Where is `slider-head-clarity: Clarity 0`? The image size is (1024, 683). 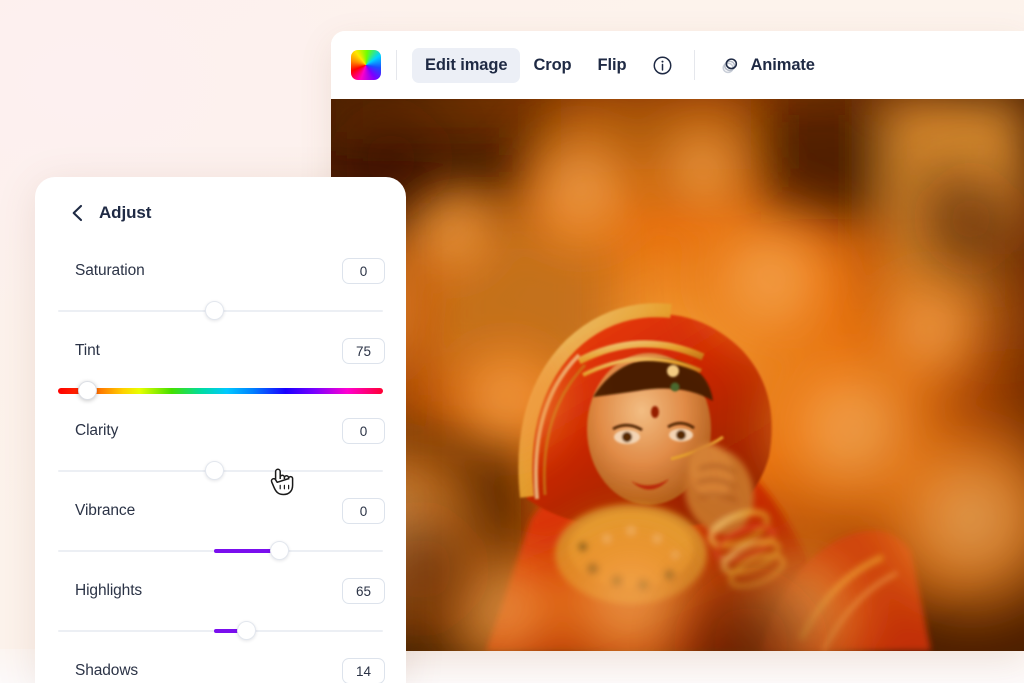
slider-head-clarity: Clarity 0 is located at coordinates (220, 431).